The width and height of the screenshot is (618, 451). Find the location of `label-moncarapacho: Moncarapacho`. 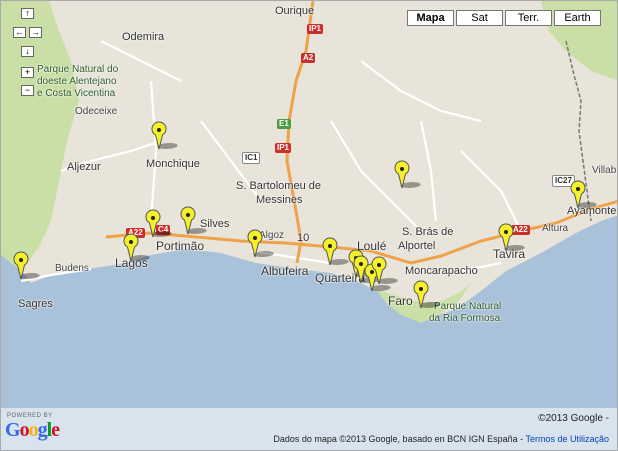

label-moncarapacho: Moncarapacho is located at coordinates (441, 271).